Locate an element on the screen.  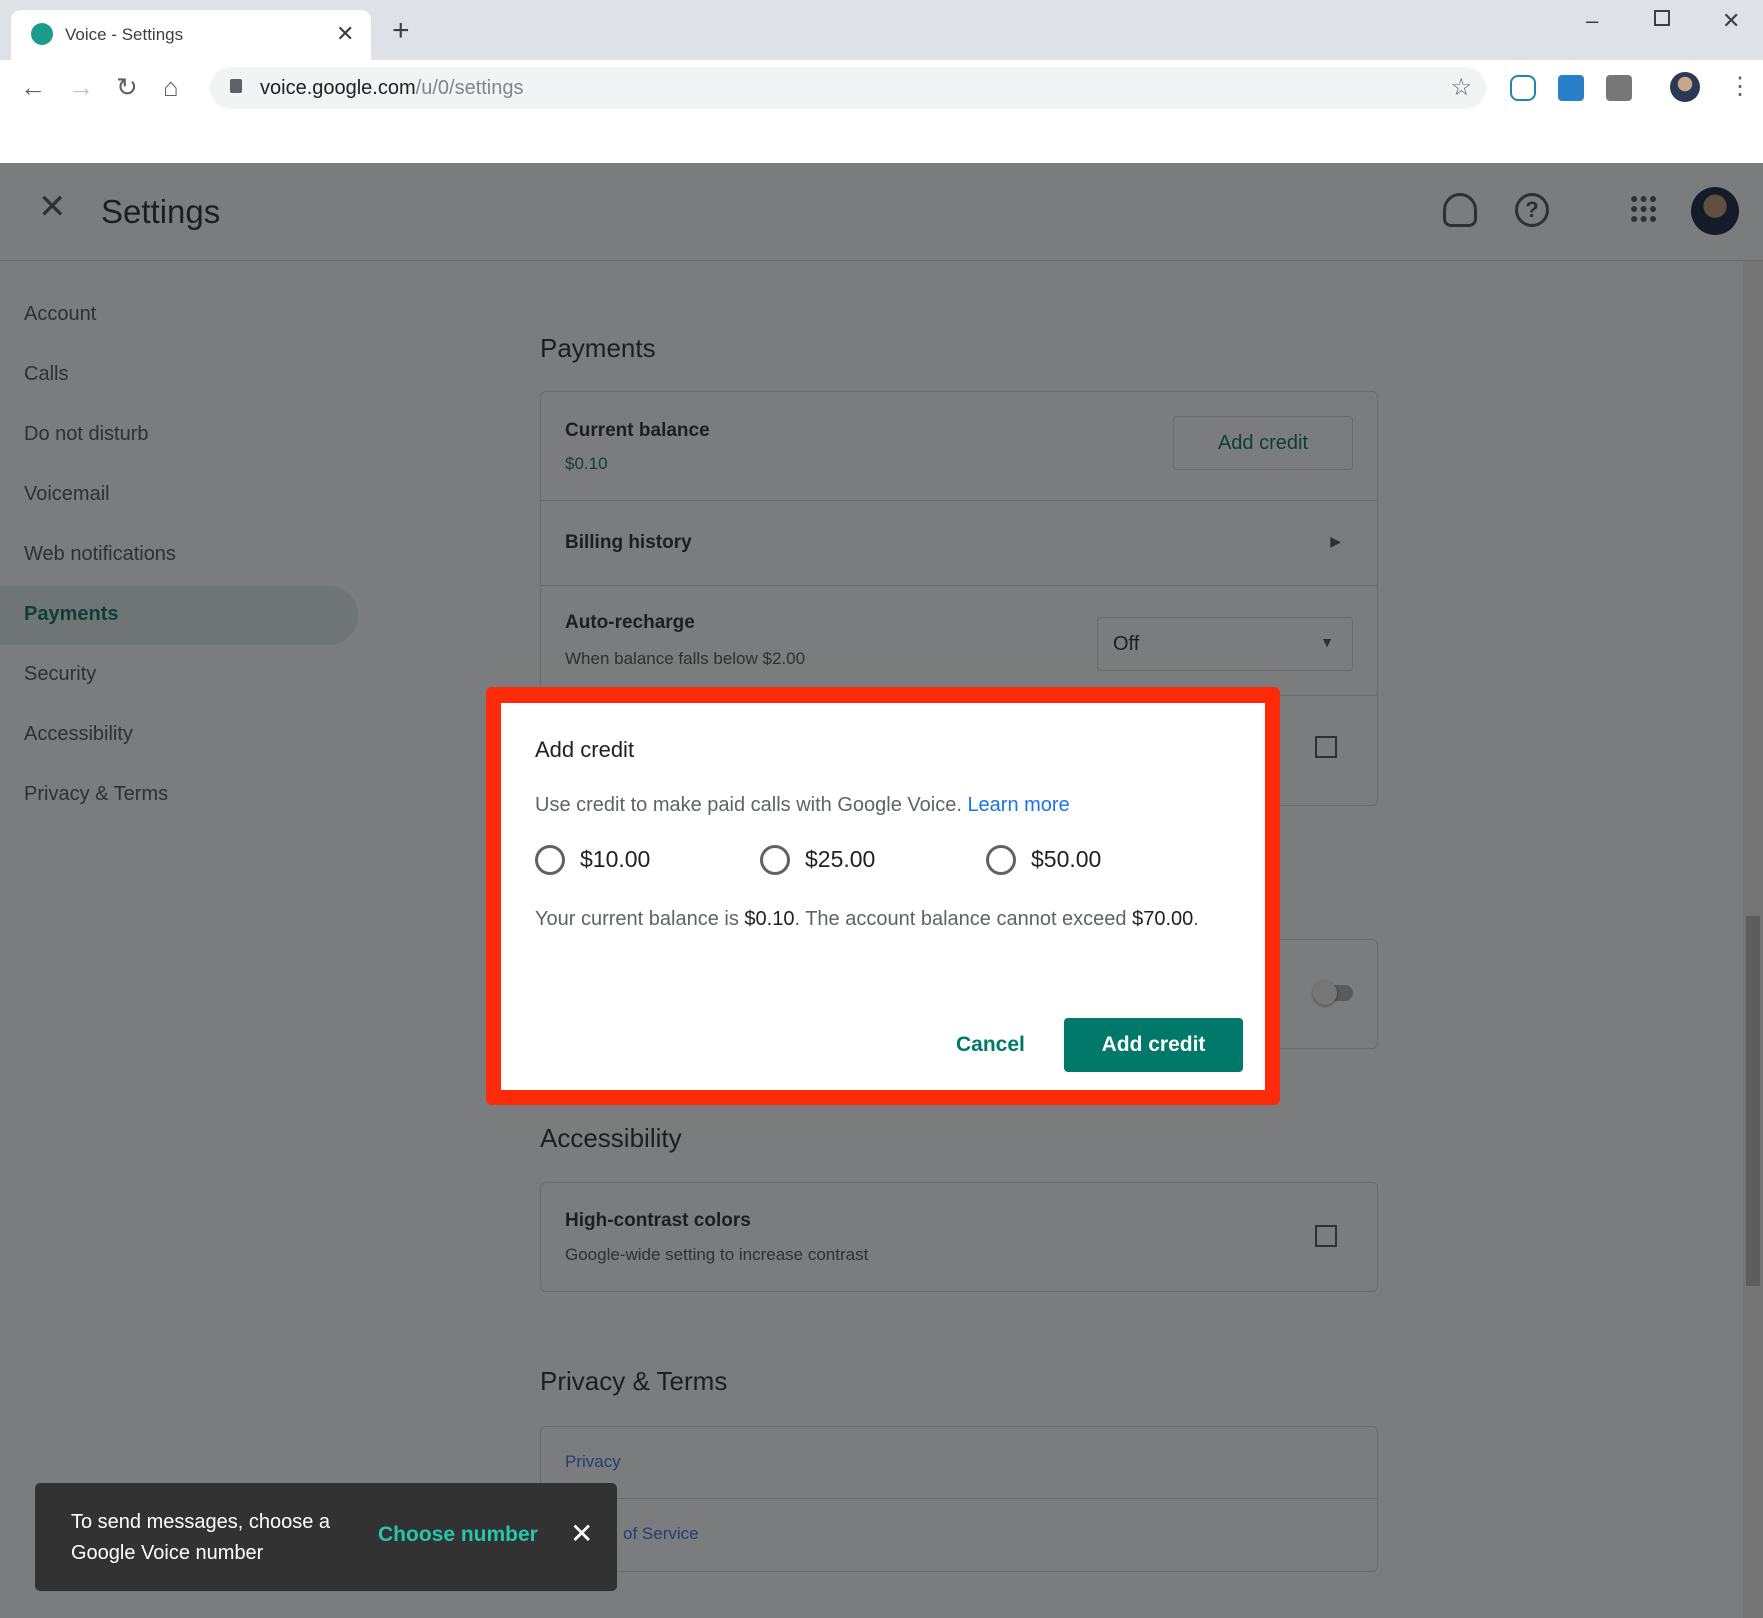
url-text: voice.google.com/u/0/settings is located at coordinates (392, 88).